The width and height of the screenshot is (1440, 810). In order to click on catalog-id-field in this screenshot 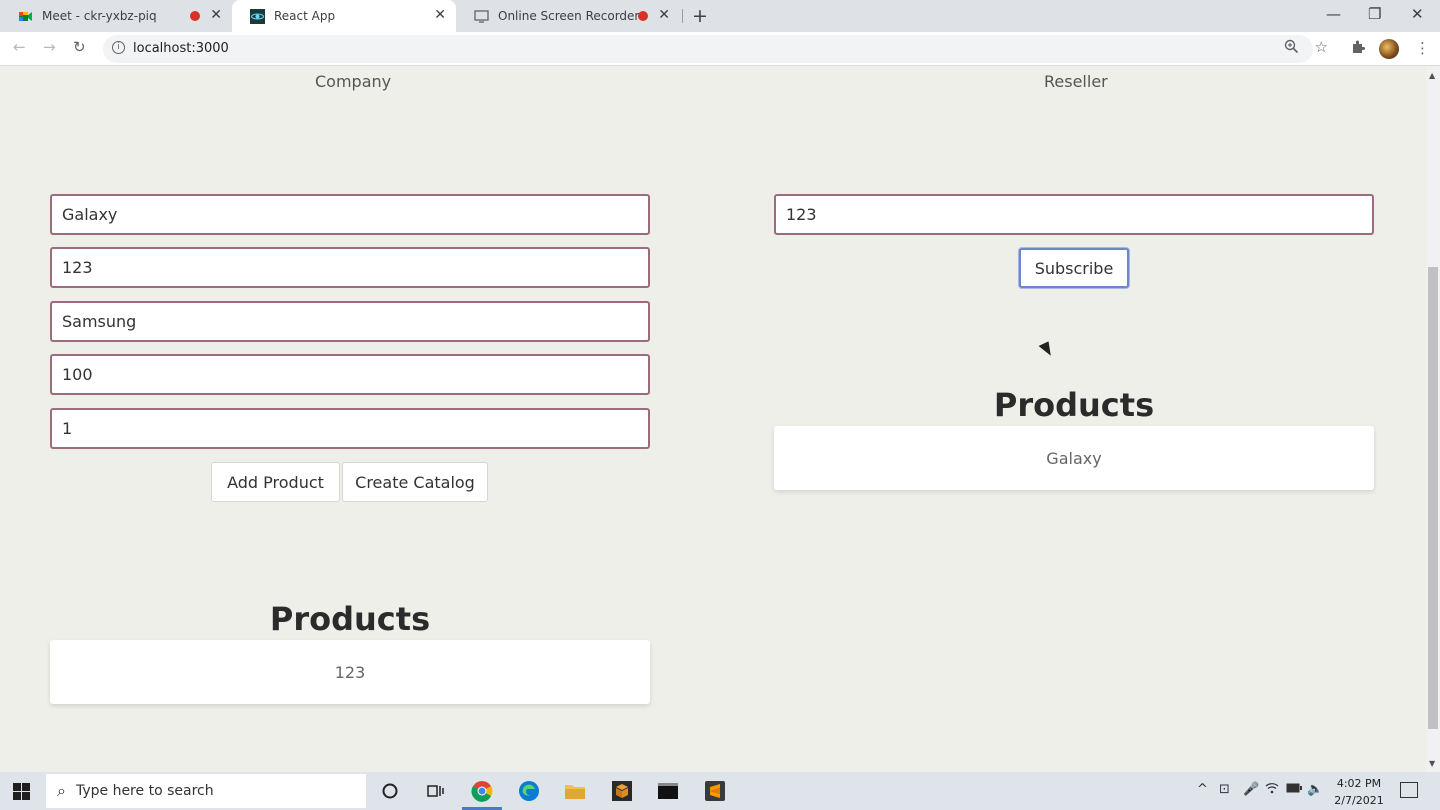, I will do `click(1074, 214)`.